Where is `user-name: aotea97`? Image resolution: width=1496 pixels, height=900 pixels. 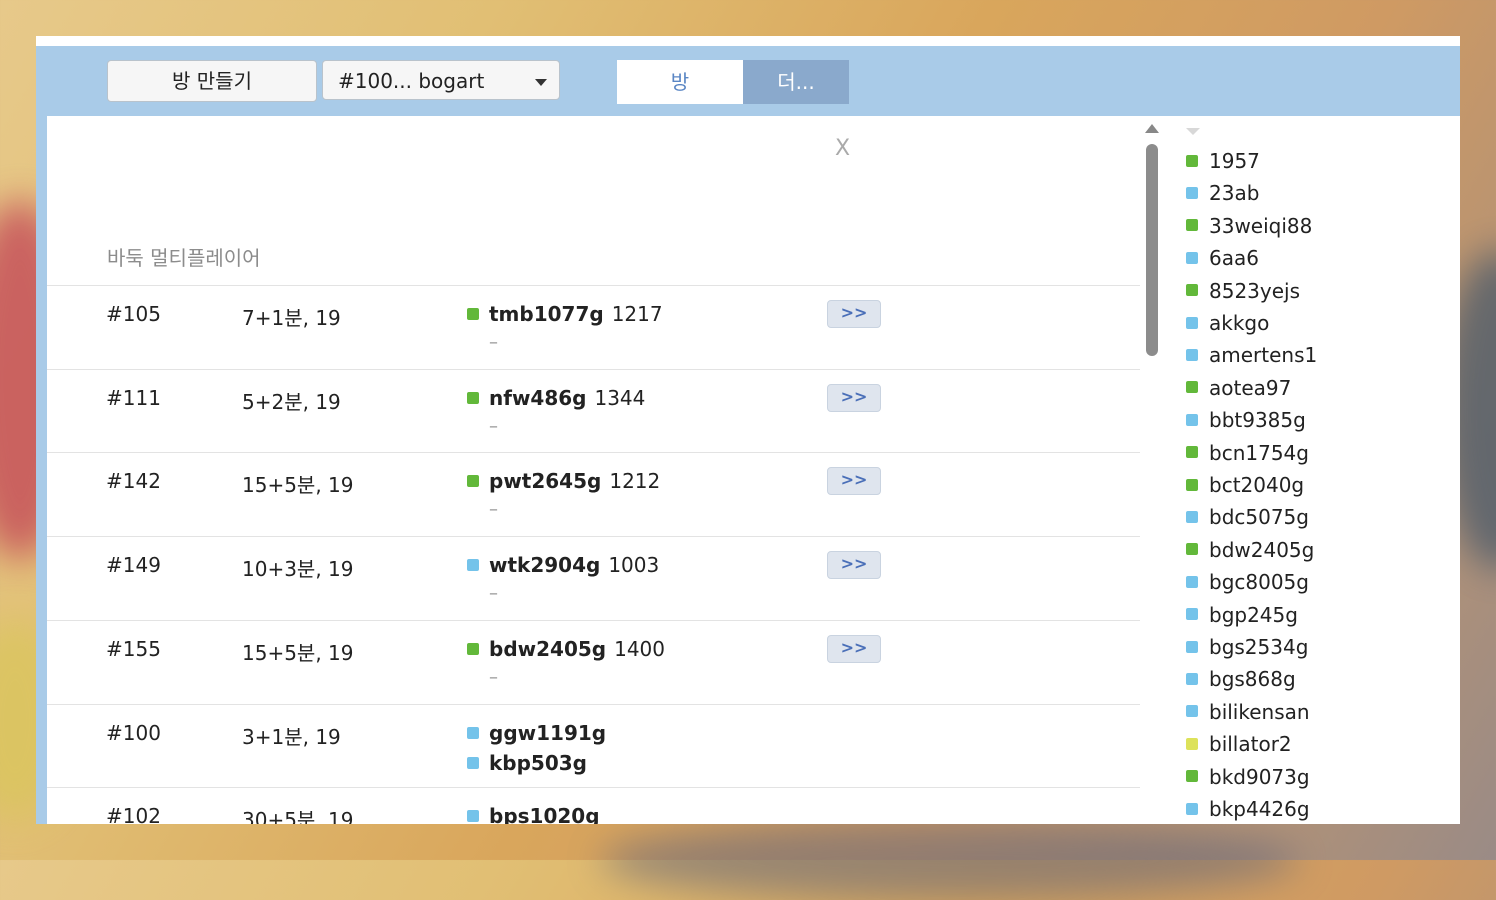
user-name: aotea97 is located at coordinates (1250, 387).